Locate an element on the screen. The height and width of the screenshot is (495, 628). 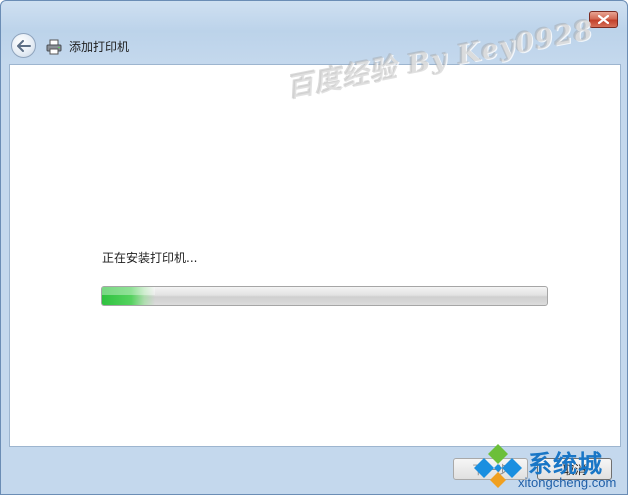
back-button is located at coordinates (23, 45).